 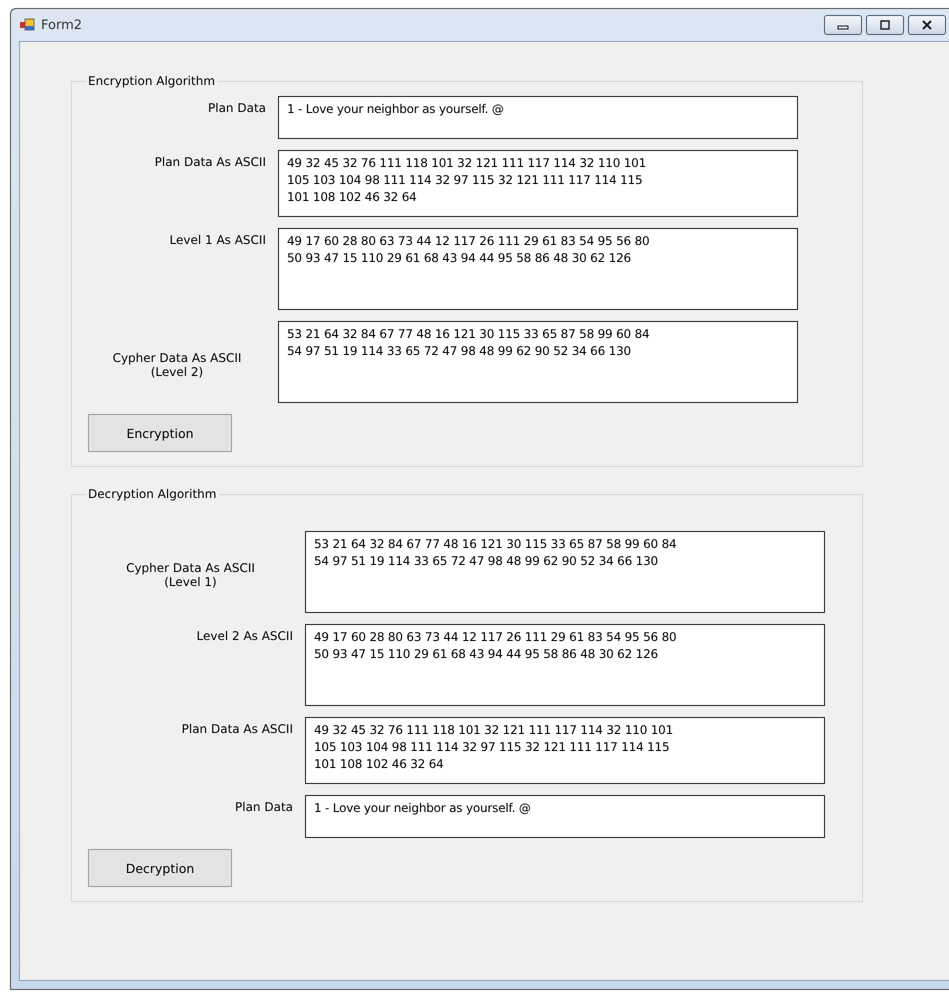 What do you see at coordinates (177, 364) in the screenshot?
I see `field-label: Cypher Data As ASCII (Level 2)` at bounding box center [177, 364].